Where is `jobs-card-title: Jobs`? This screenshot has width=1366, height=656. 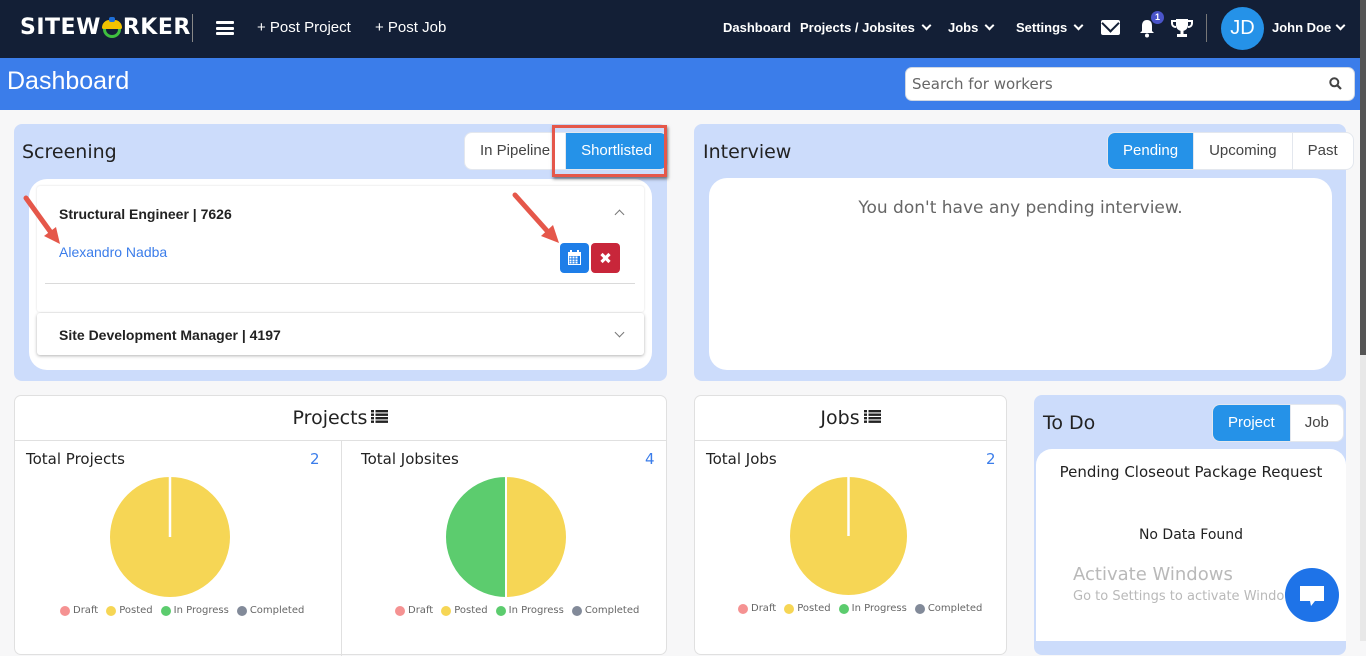 jobs-card-title: Jobs is located at coordinates (840, 418).